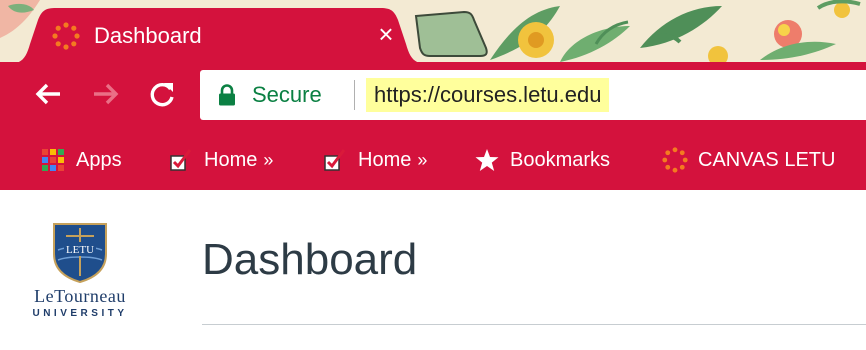 The image size is (866, 350). I want to click on arrow-left-icon, so click(47, 94).